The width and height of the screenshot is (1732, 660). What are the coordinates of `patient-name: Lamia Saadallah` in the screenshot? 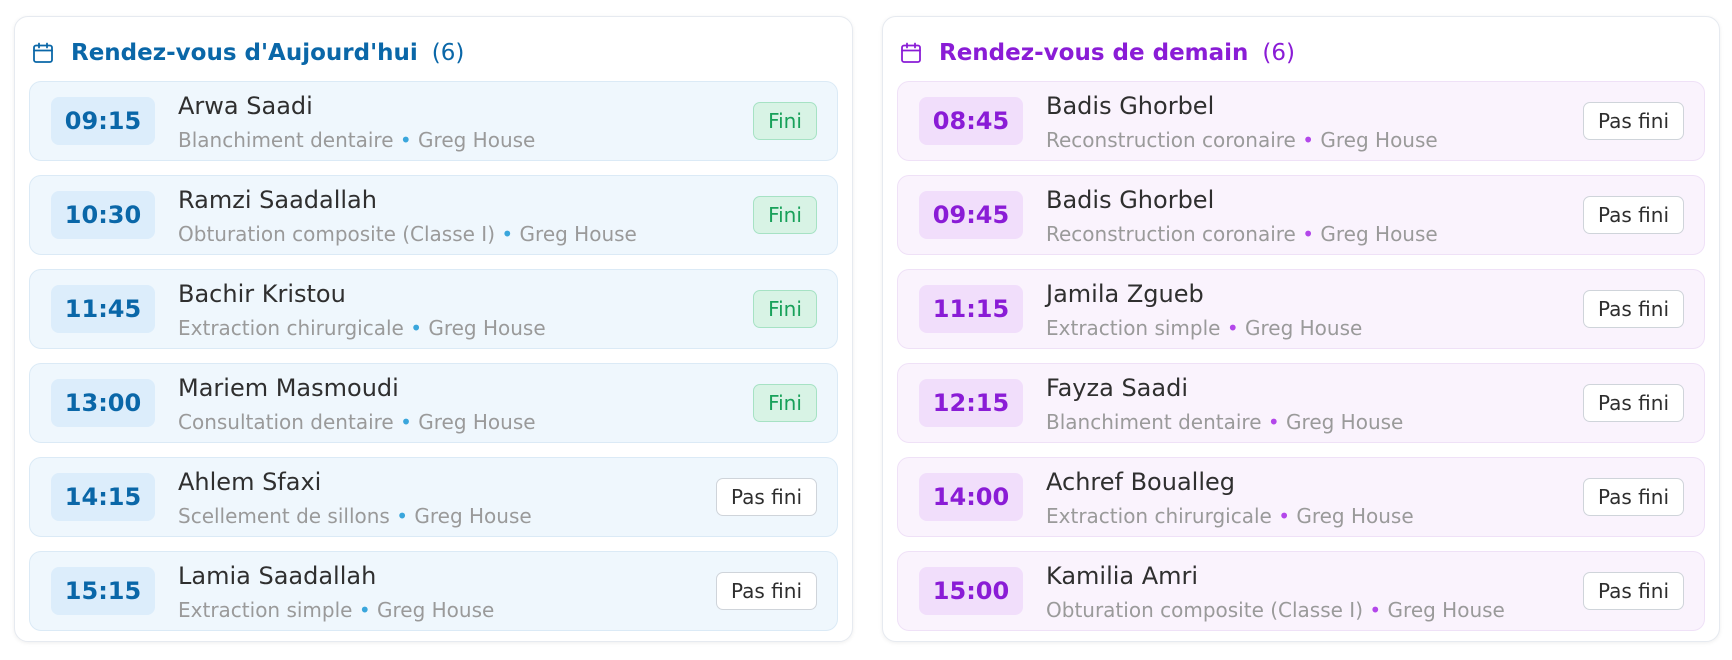 It's located at (277, 576).